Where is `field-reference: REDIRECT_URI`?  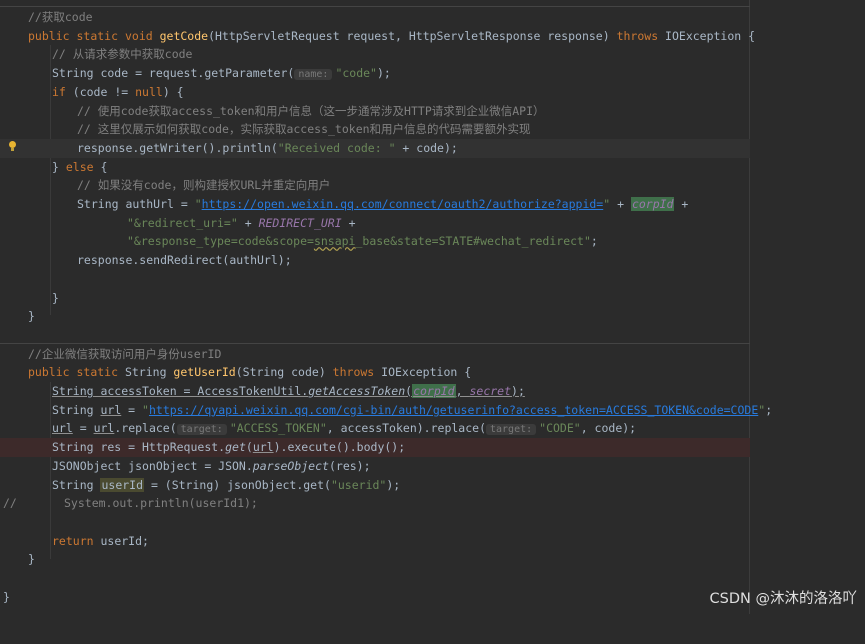
field-reference: REDIRECT_URI is located at coordinates (300, 222).